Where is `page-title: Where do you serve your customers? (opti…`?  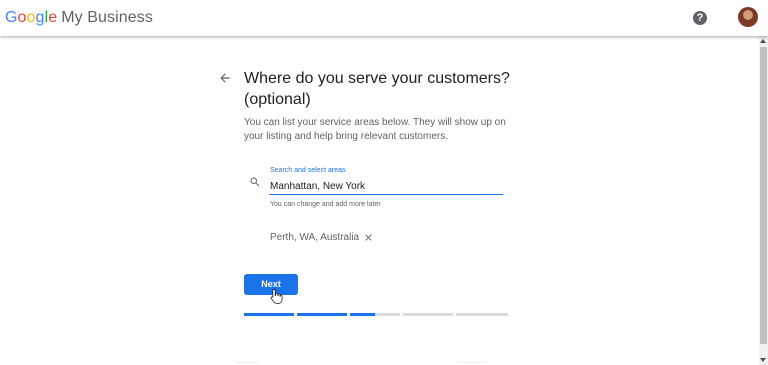
page-title: Where do you serve your customers? (opti… is located at coordinates (377, 89).